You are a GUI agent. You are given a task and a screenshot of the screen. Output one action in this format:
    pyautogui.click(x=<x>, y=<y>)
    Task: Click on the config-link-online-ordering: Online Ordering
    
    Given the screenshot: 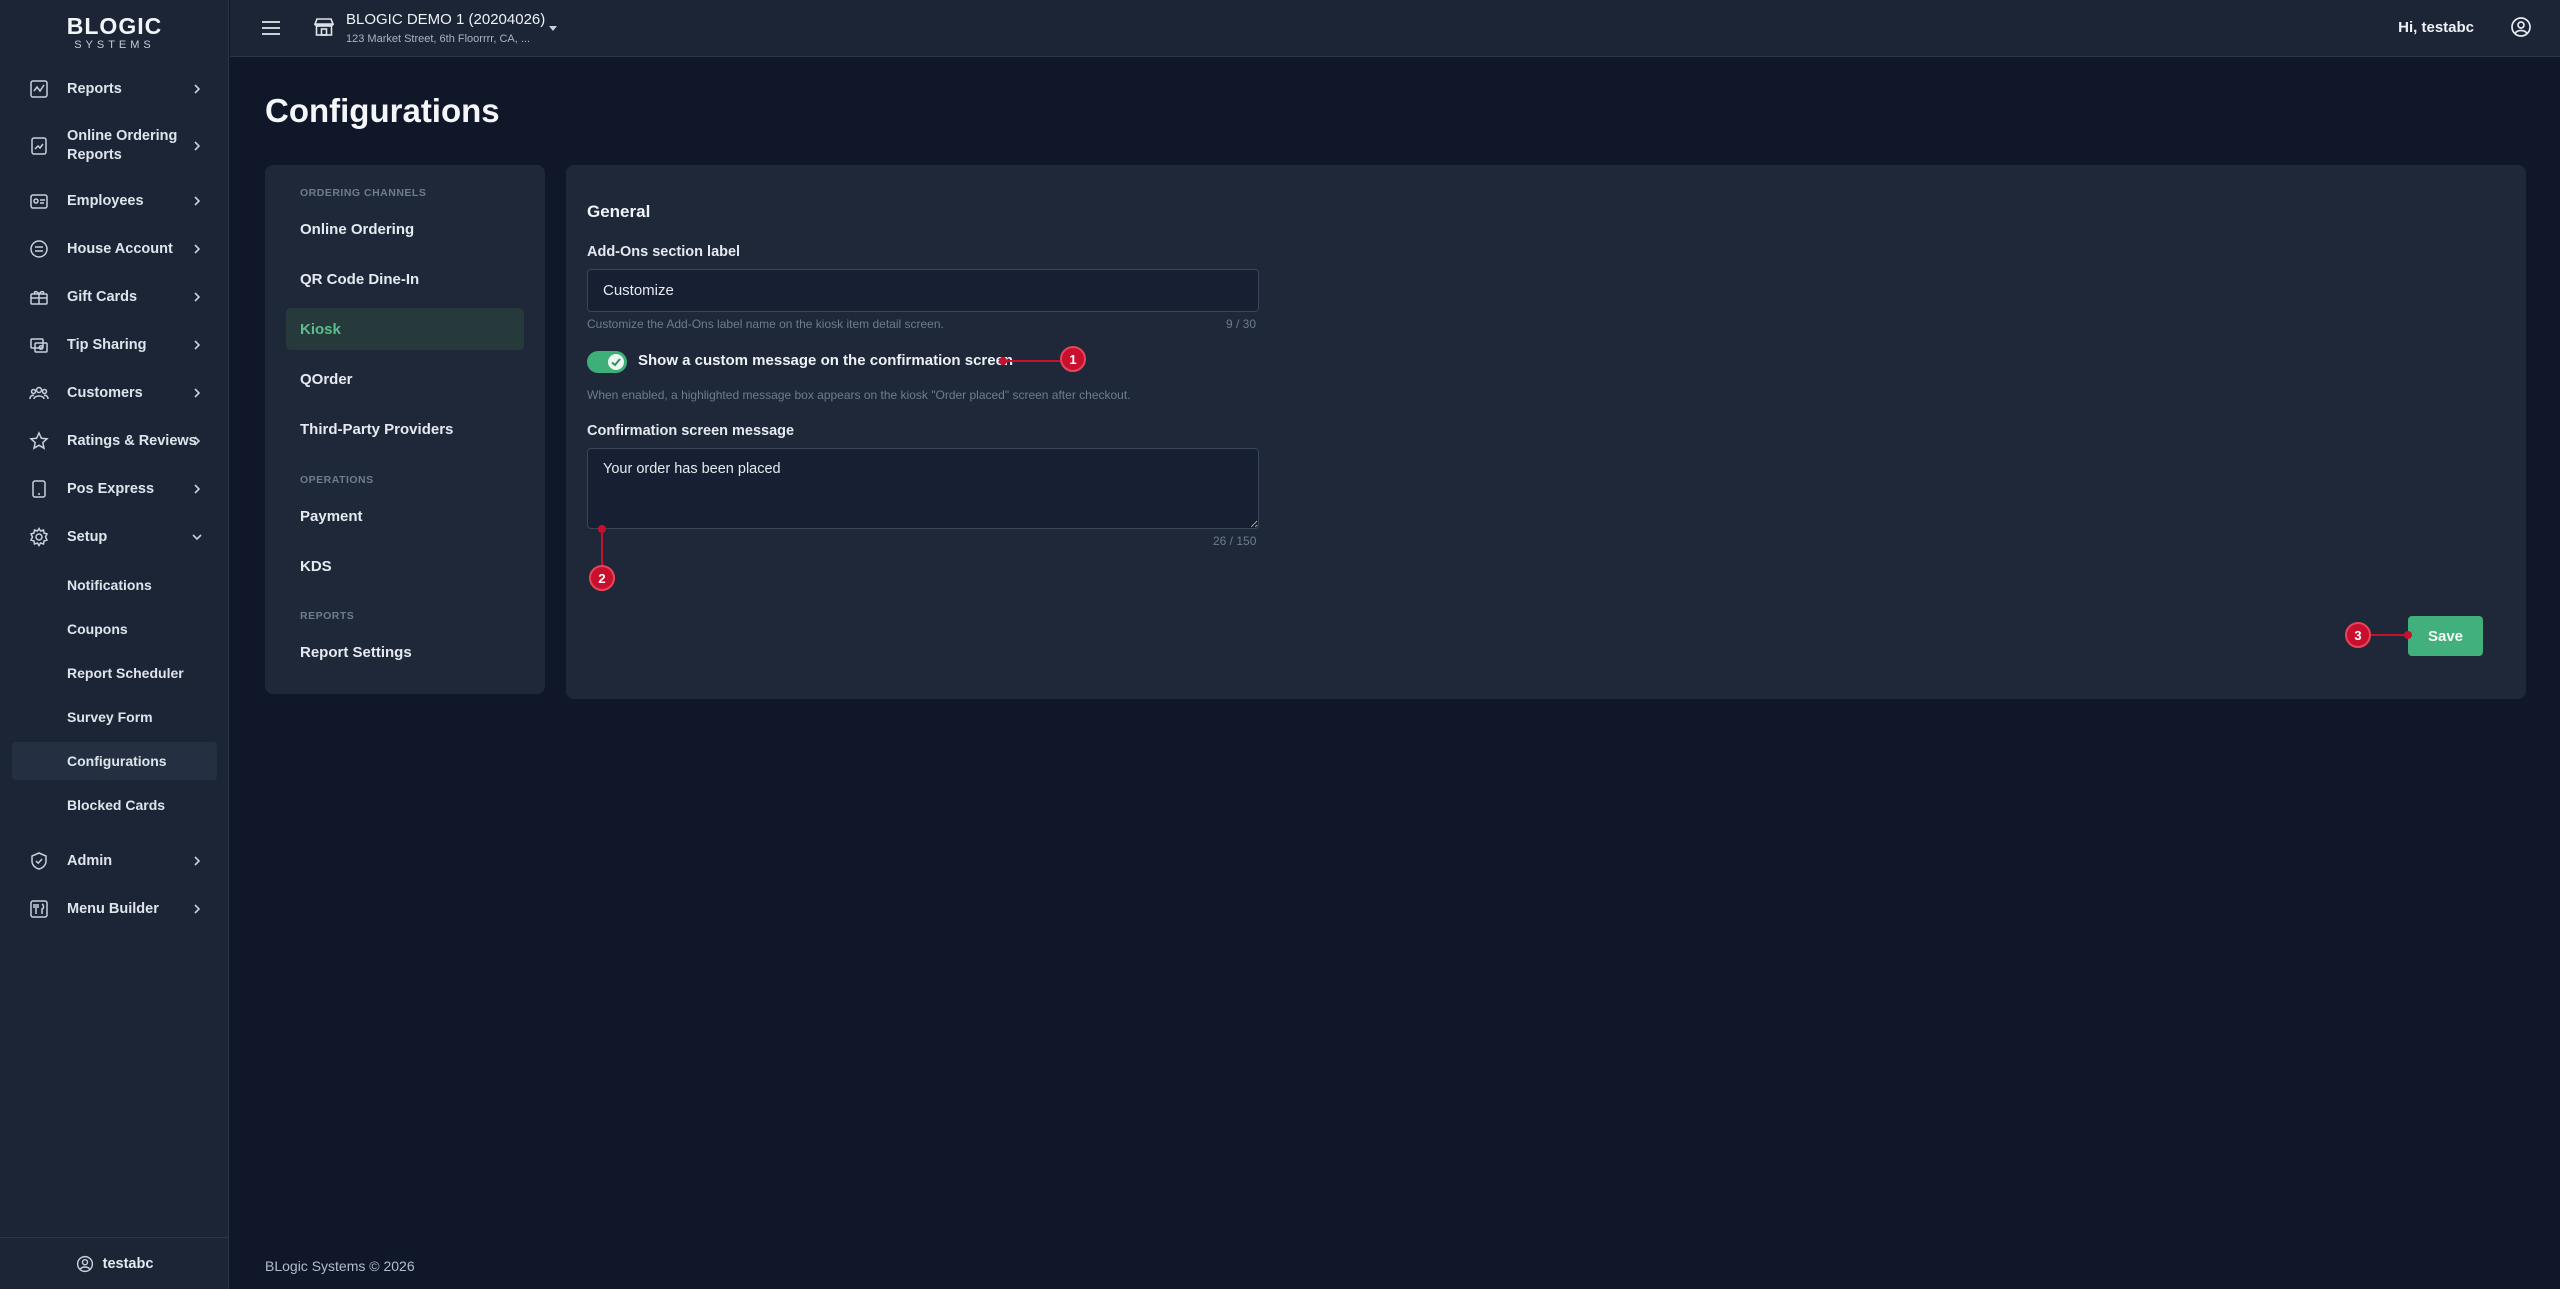 What is the action you would take?
    pyautogui.click(x=405, y=229)
    